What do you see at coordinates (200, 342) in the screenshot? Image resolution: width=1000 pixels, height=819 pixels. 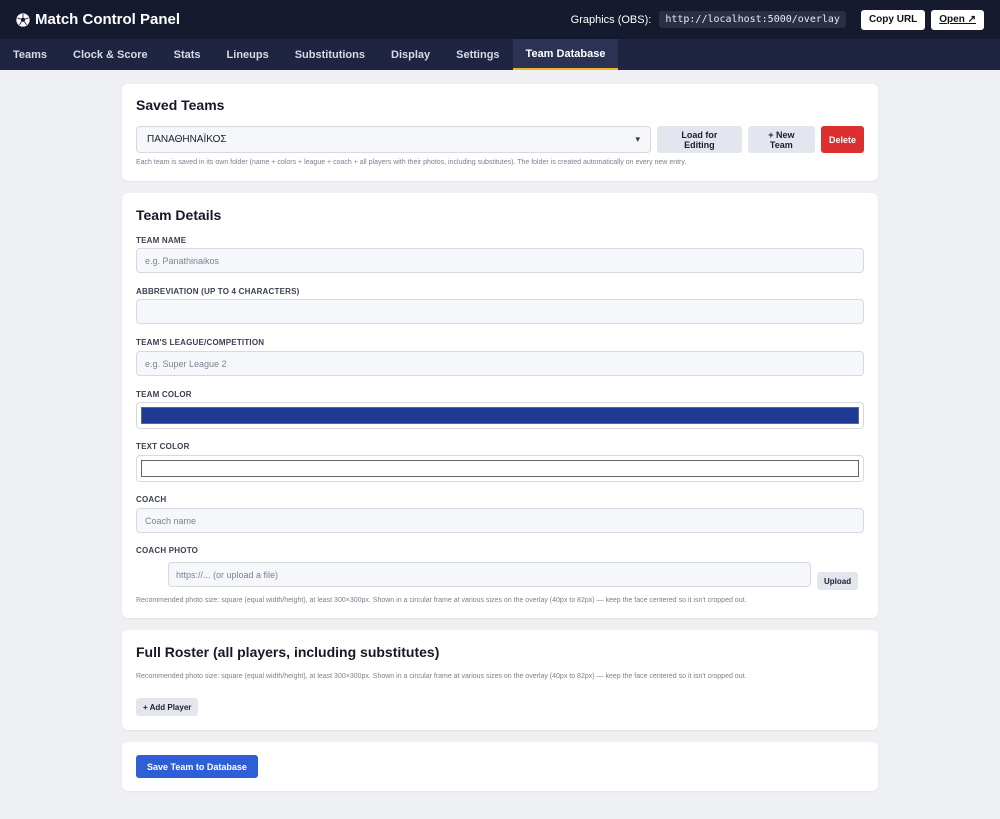 I see `league-label: TEAM'S LEAGUE/COMPETITION` at bounding box center [200, 342].